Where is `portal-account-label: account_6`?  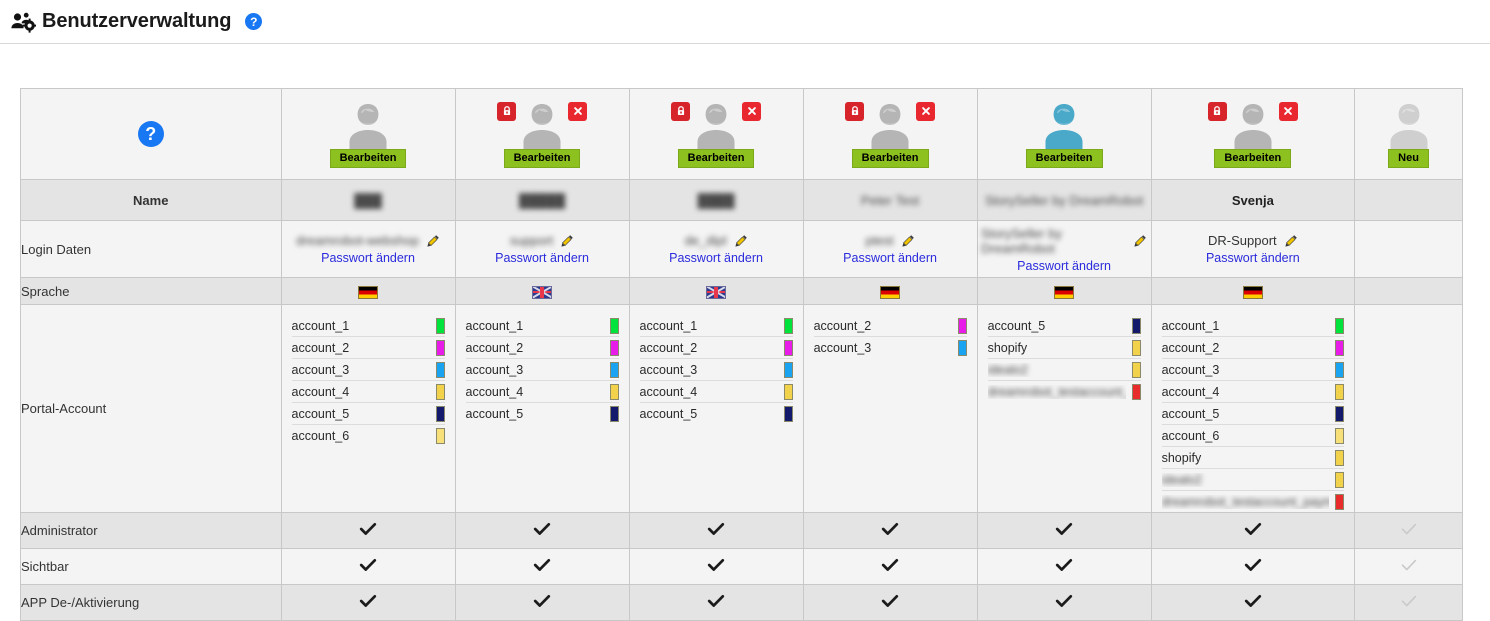 portal-account-label: account_6 is located at coordinates (1190, 435).